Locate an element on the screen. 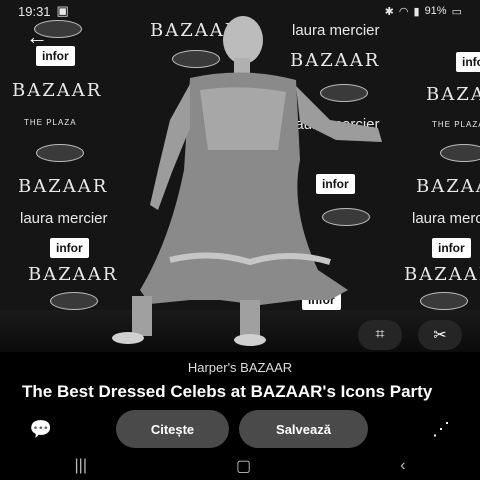  read-button: Citește is located at coordinates (172, 429).